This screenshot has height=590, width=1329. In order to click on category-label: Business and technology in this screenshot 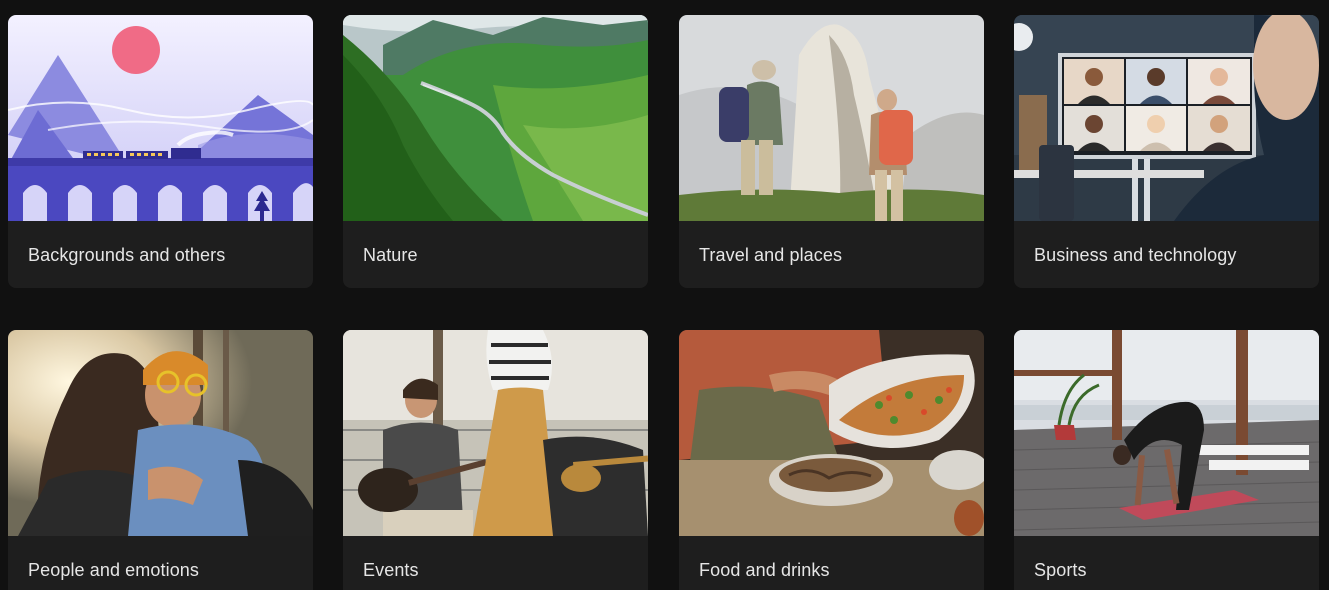, I will do `click(1135, 255)`.